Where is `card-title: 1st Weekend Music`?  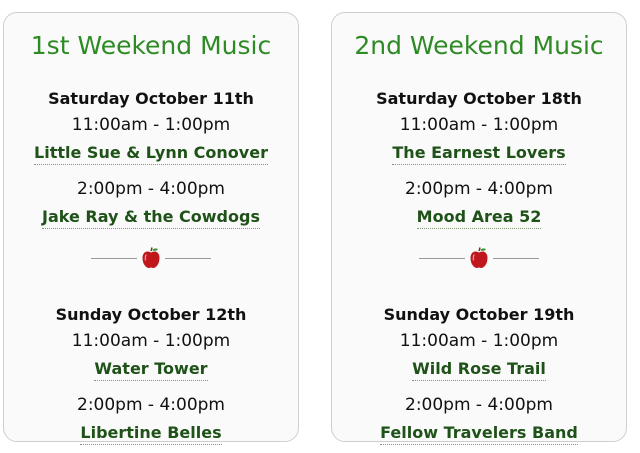
card-title: 1st Weekend Music is located at coordinates (151, 45).